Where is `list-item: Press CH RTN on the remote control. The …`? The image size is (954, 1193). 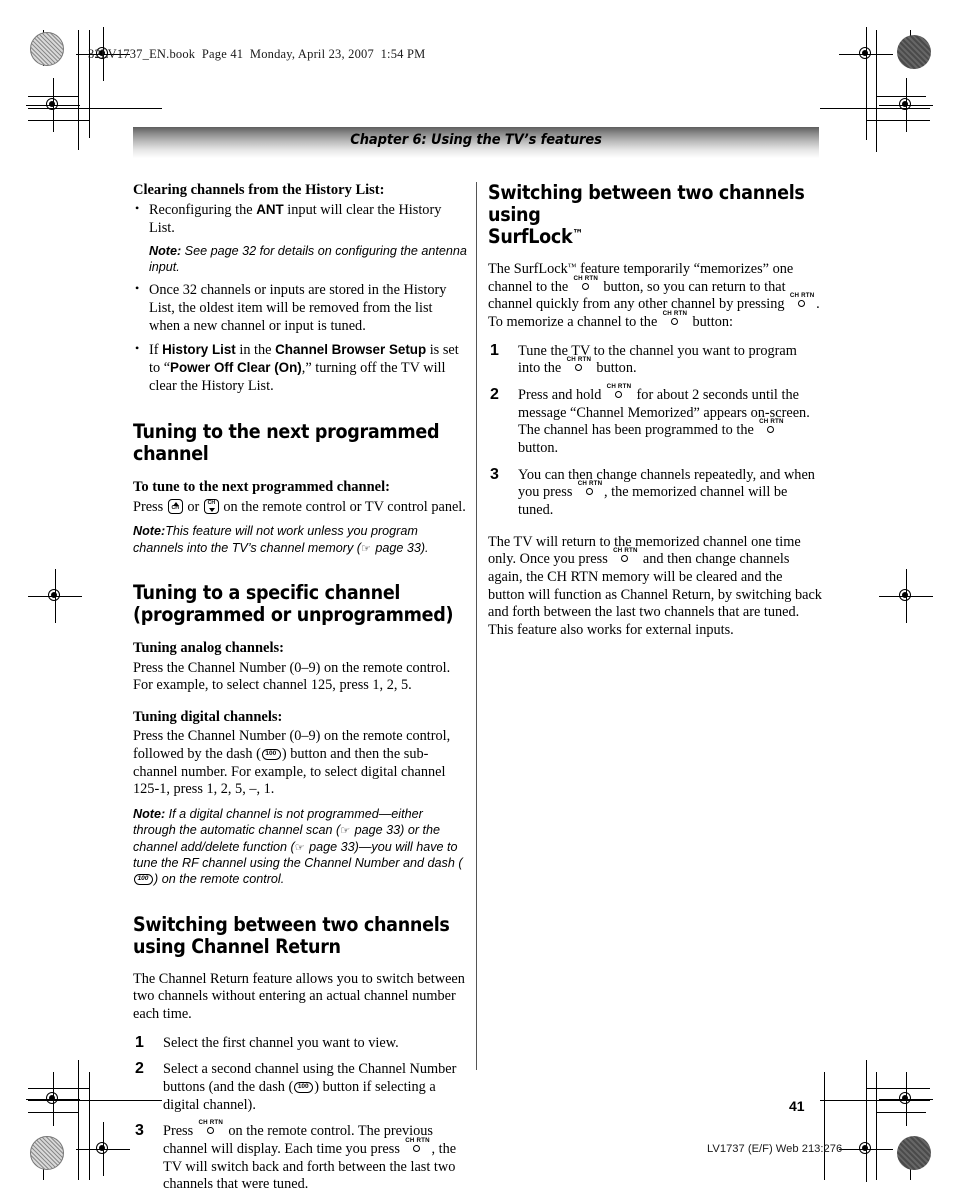 list-item: Press CH RTN on the remote control. The … is located at coordinates (296, 1156).